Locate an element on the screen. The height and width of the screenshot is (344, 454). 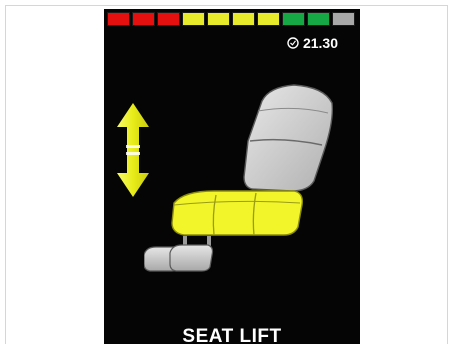
mode-label: SEAT LIFT is located at coordinates (232, 335).